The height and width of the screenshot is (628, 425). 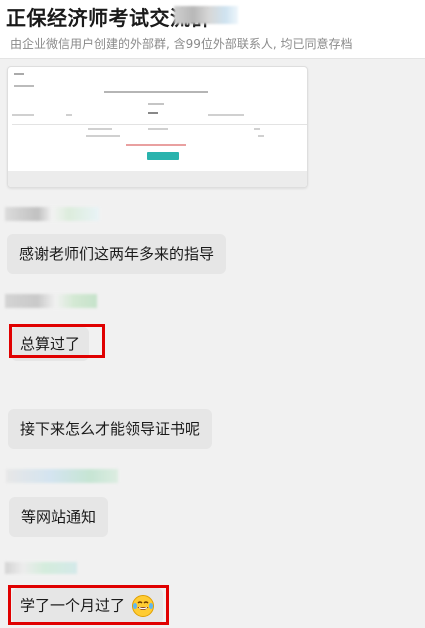 I want to click on message-text: 感谢老师们这两年多来的指导, so click(x=117, y=254).